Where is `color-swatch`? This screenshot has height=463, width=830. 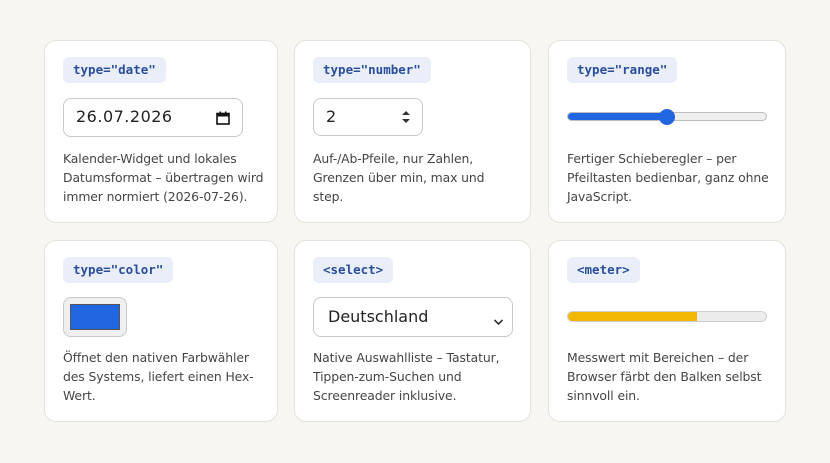 color-swatch is located at coordinates (95, 317).